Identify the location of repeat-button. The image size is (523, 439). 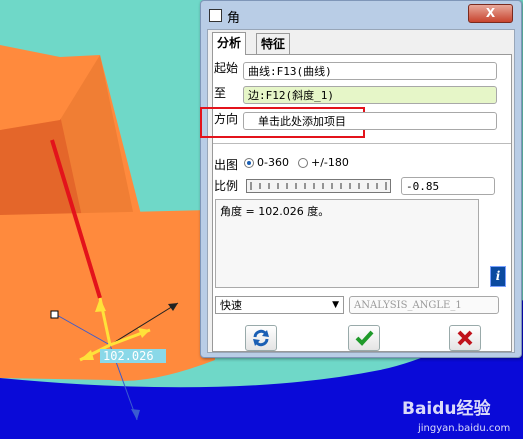
(261, 338).